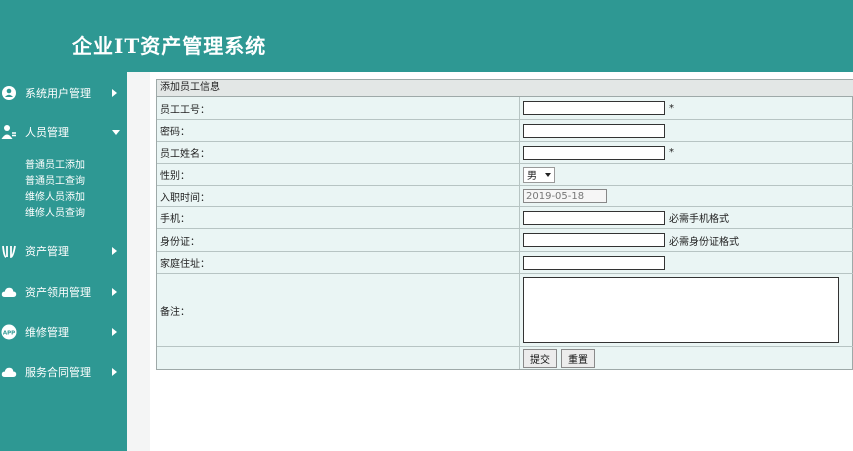 The height and width of the screenshot is (451, 853). I want to click on form-row-remark: 备注：, so click(505, 310).